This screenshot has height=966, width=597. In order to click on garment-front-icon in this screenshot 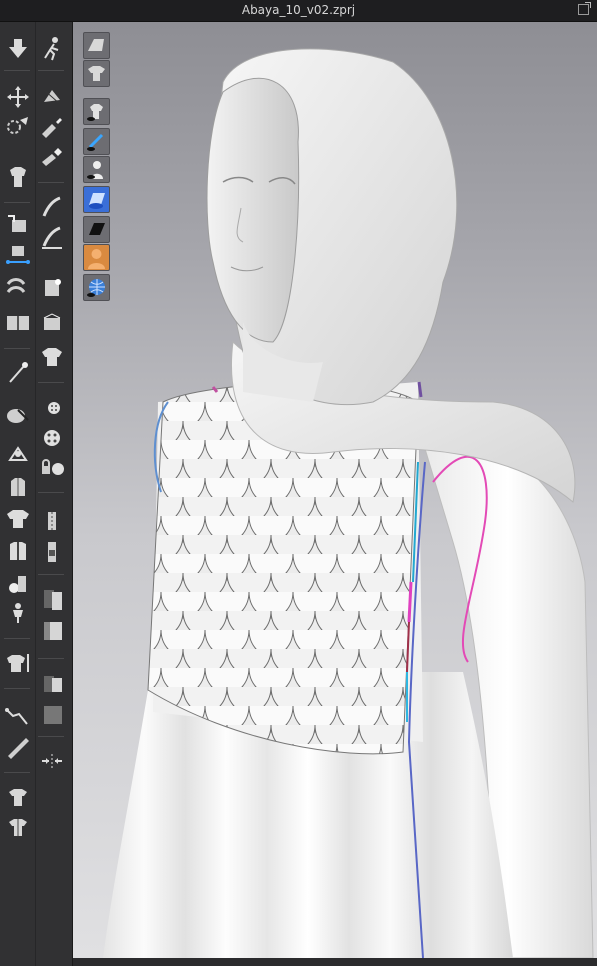, I will do `click(18, 519)`.